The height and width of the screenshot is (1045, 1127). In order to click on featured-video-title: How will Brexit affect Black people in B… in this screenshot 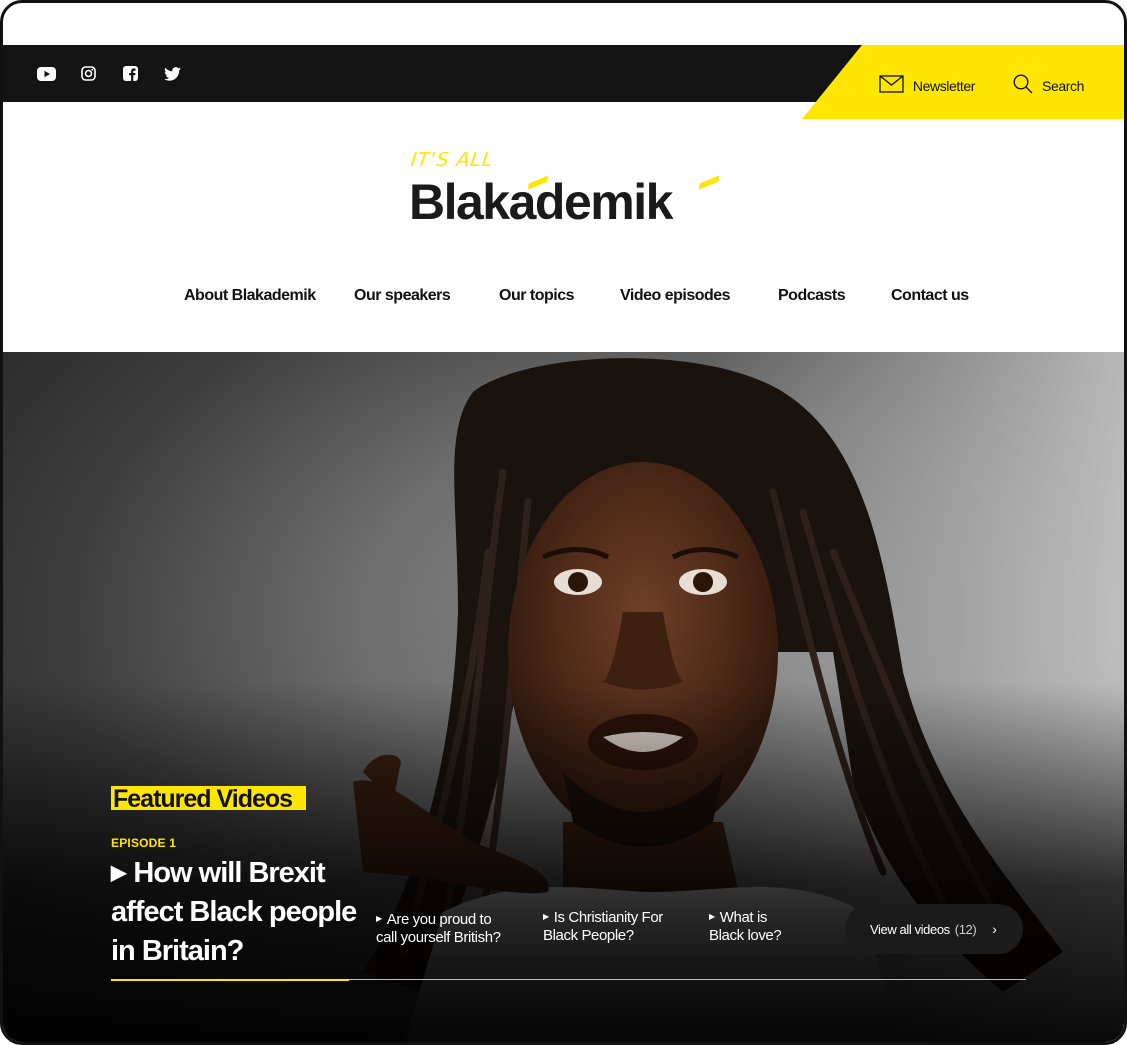, I will do `click(234, 912)`.